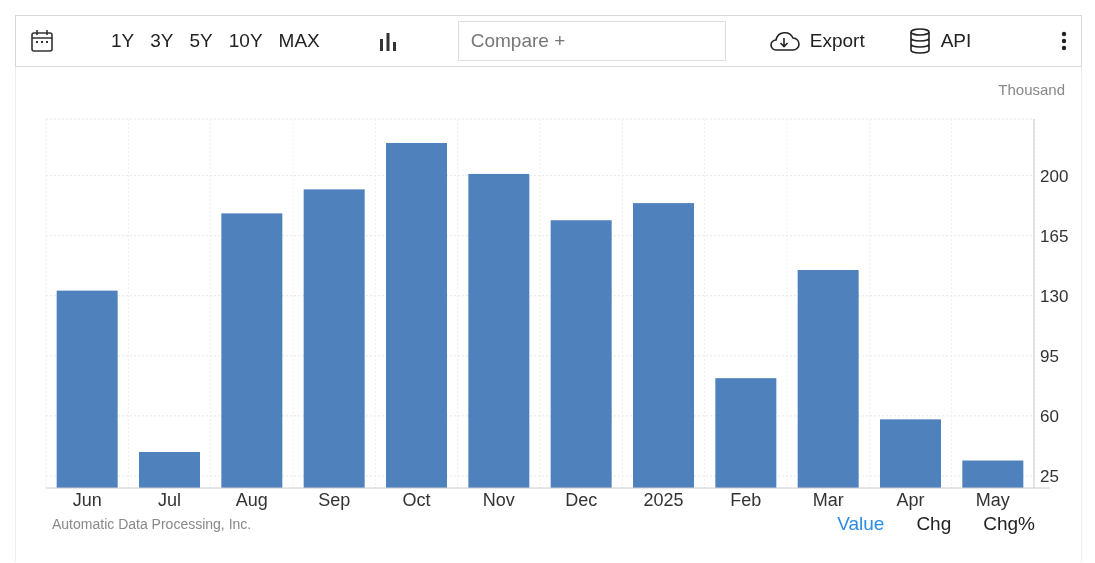 The width and height of the screenshot is (1095, 563). I want to click on bar-chart-icon, so click(387, 41).